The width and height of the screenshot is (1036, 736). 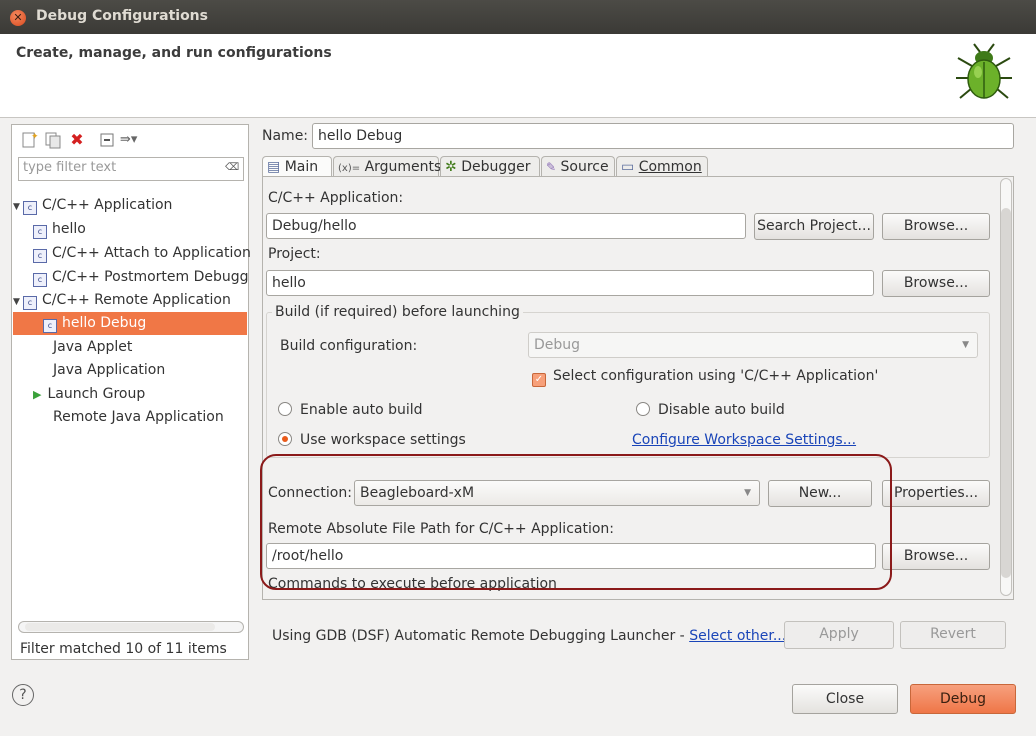 What do you see at coordinates (576, 522) in the screenshot?
I see `annotation-highlight-ring` at bounding box center [576, 522].